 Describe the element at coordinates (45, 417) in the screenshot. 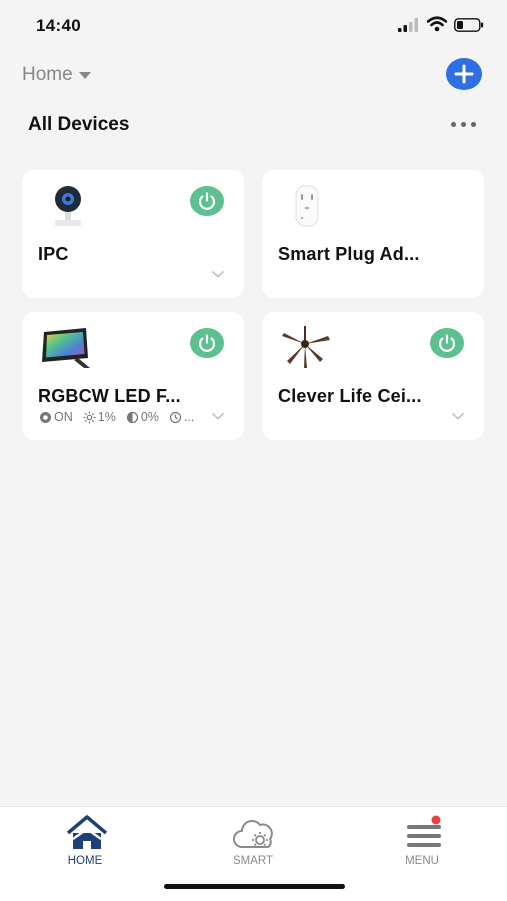

I see `power-status-icon` at that location.